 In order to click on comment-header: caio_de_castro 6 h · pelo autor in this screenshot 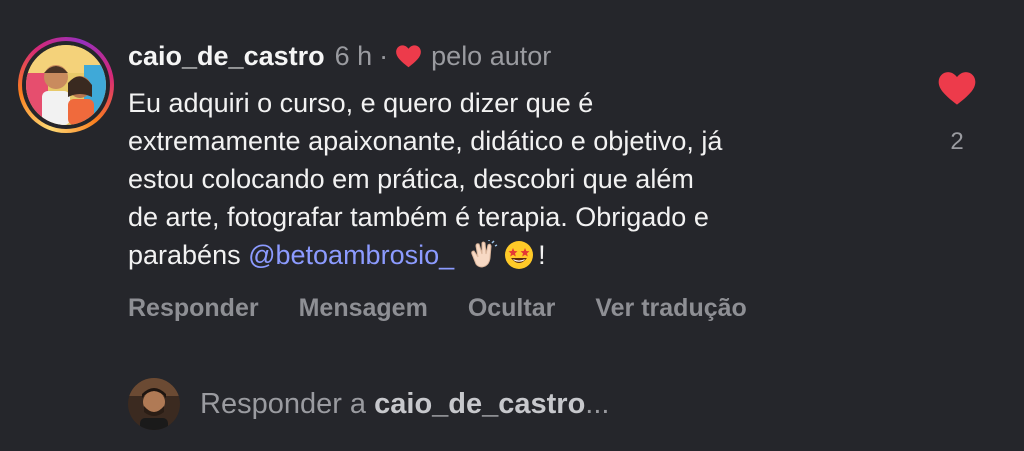, I will do `click(339, 56)`.